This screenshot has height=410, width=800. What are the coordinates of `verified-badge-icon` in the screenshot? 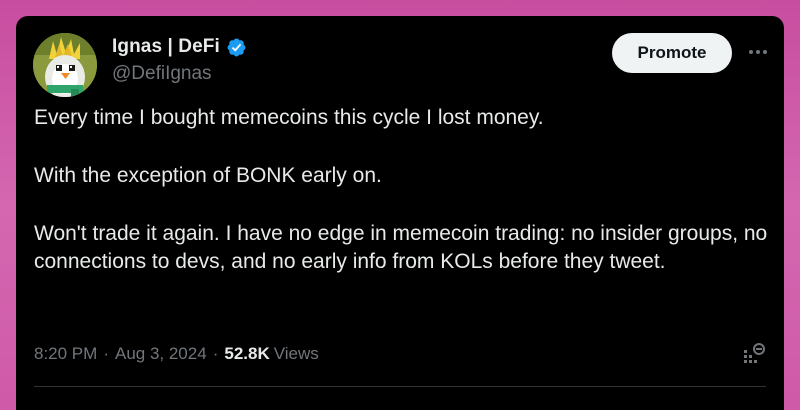 It's located at (236, 47).